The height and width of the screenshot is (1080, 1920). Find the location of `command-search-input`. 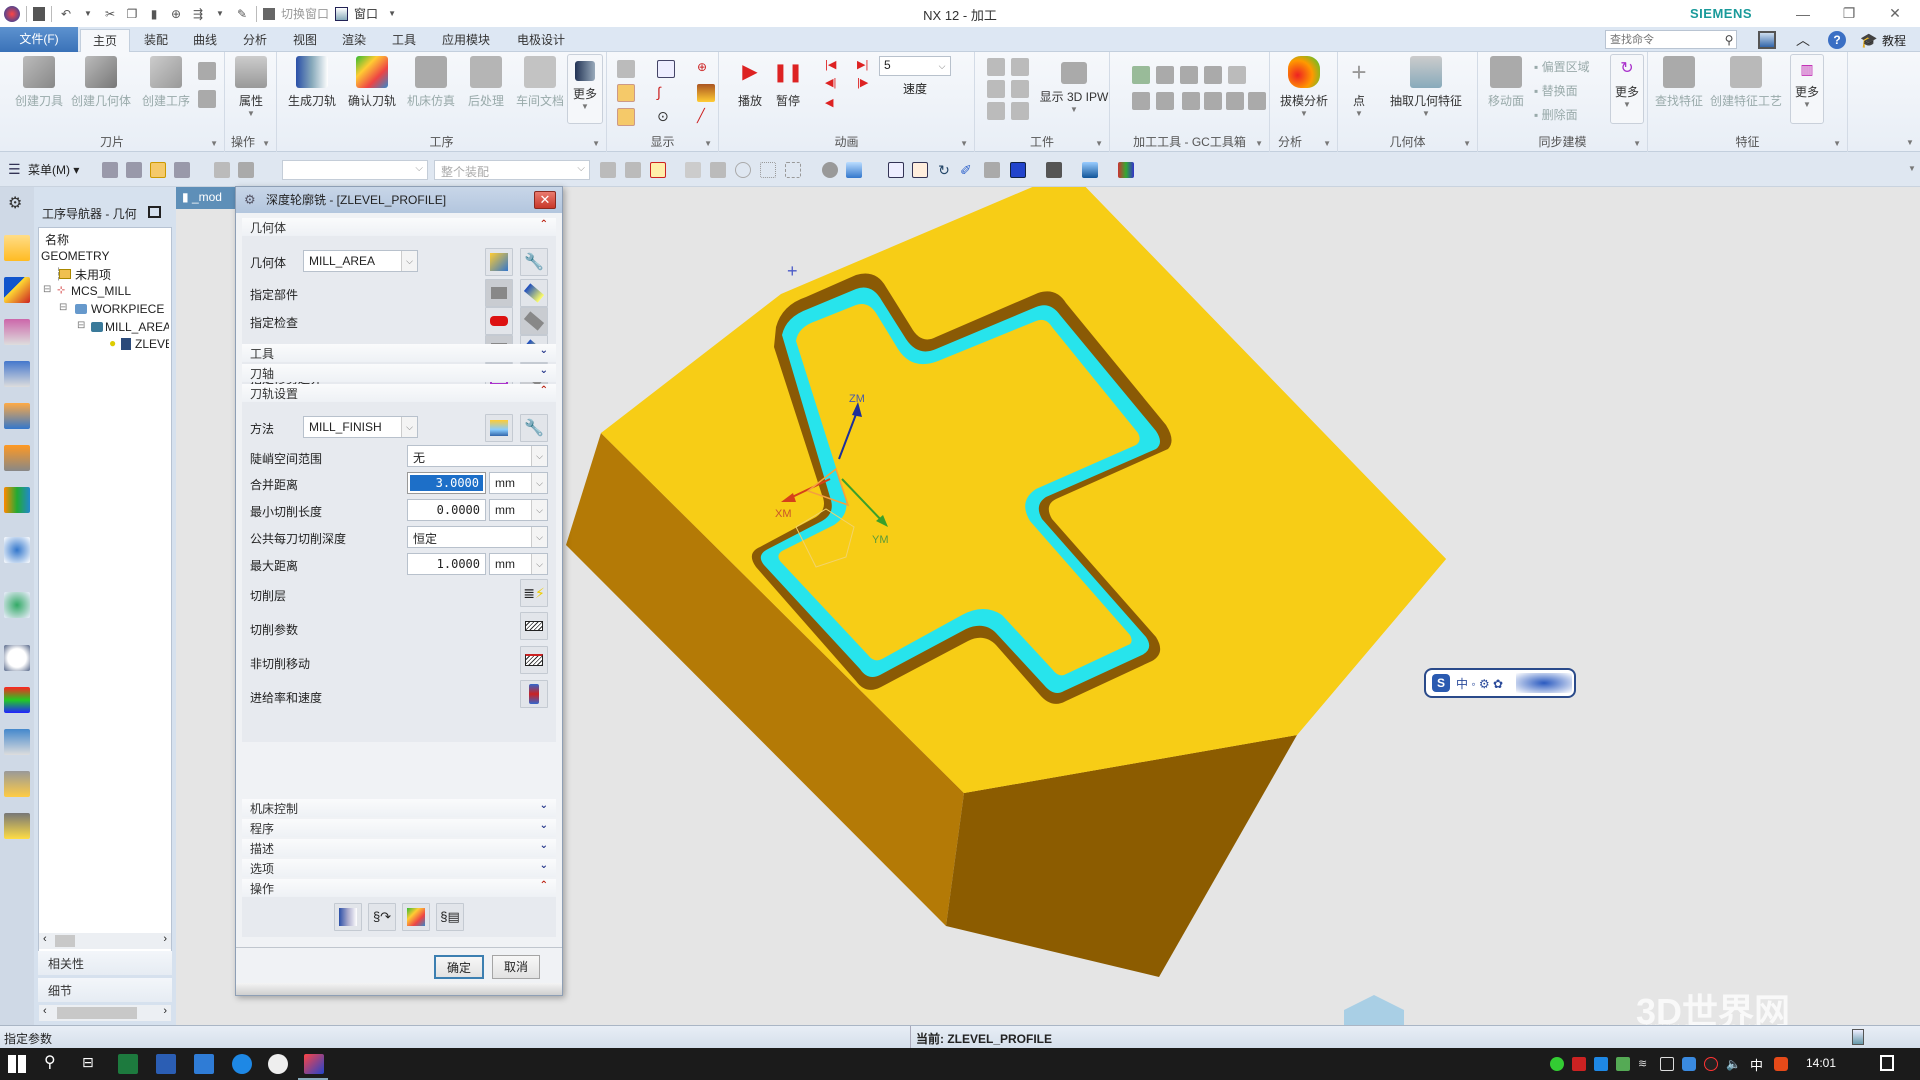

command-search-input is located at coordinates (1671, 39).